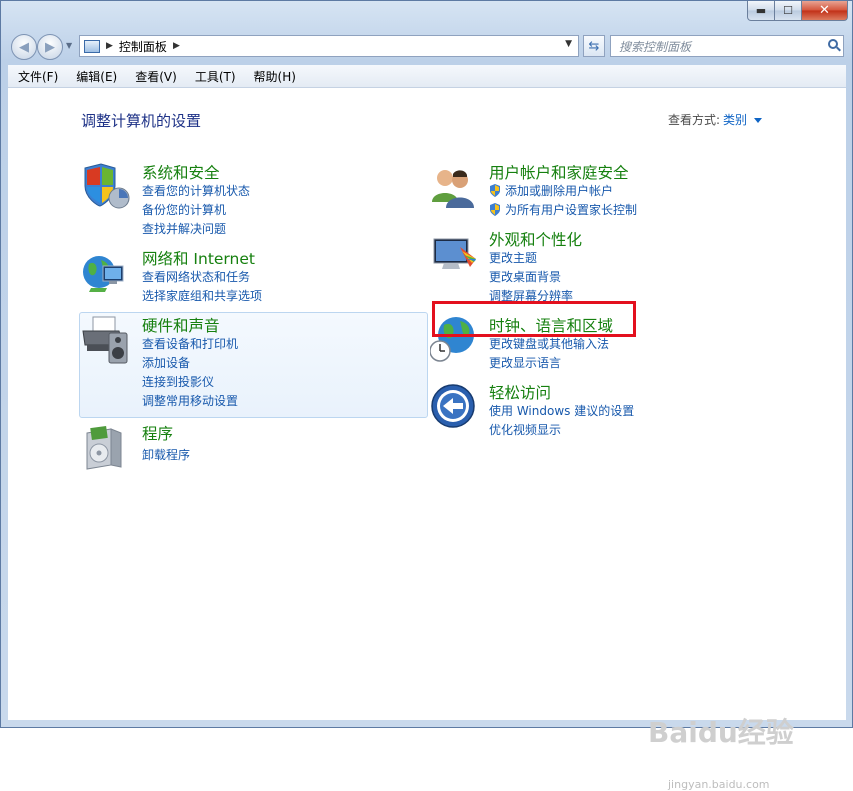 Image resolution: width=853 pixels, height=791 pixels. What do you see at coordinates (825, 11) in the screenshot?
I see `close-button: ✕` at bounding box center [825, 11].